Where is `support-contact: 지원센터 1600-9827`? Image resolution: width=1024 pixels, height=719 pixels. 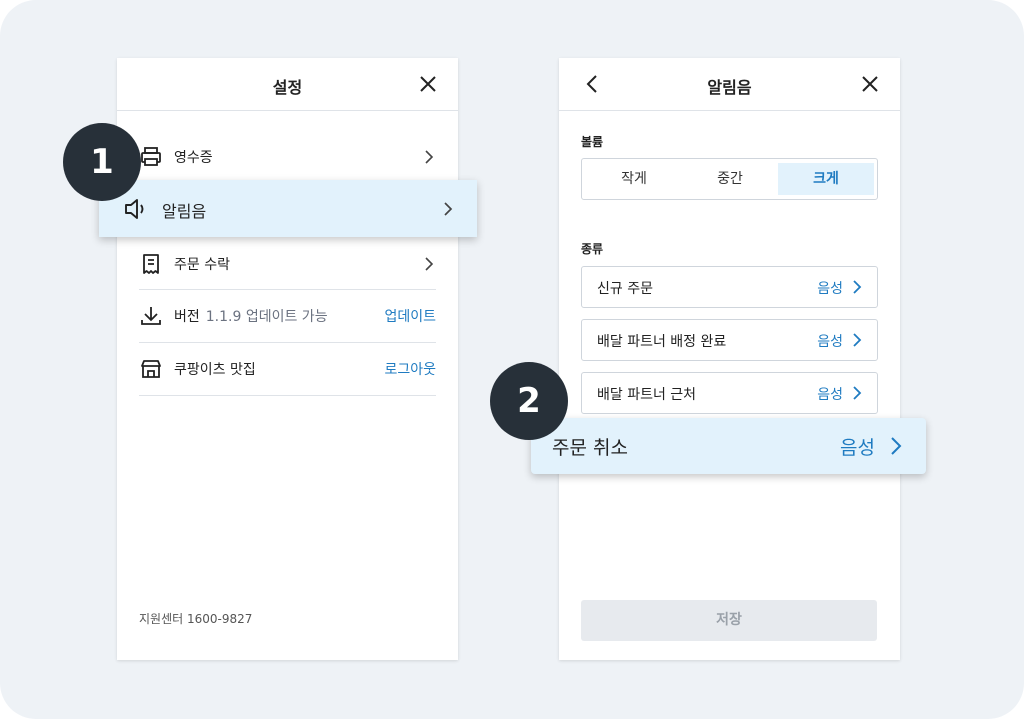 support-contact: 지원센터 1600-9827 is located at coordinates (196, 619).